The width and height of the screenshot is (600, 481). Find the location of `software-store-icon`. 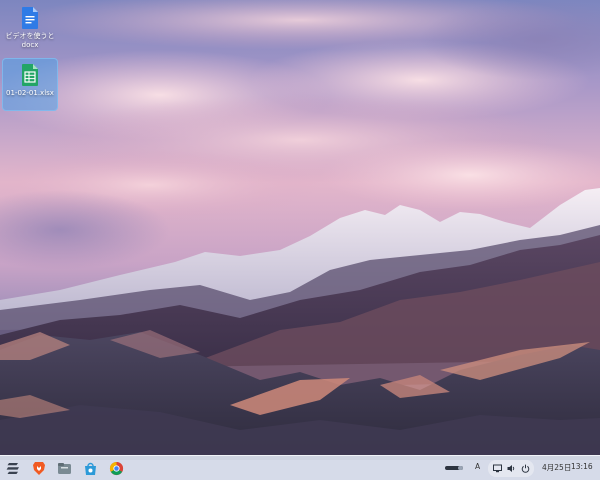

software-store-icon is located at coordinates (90, 468).